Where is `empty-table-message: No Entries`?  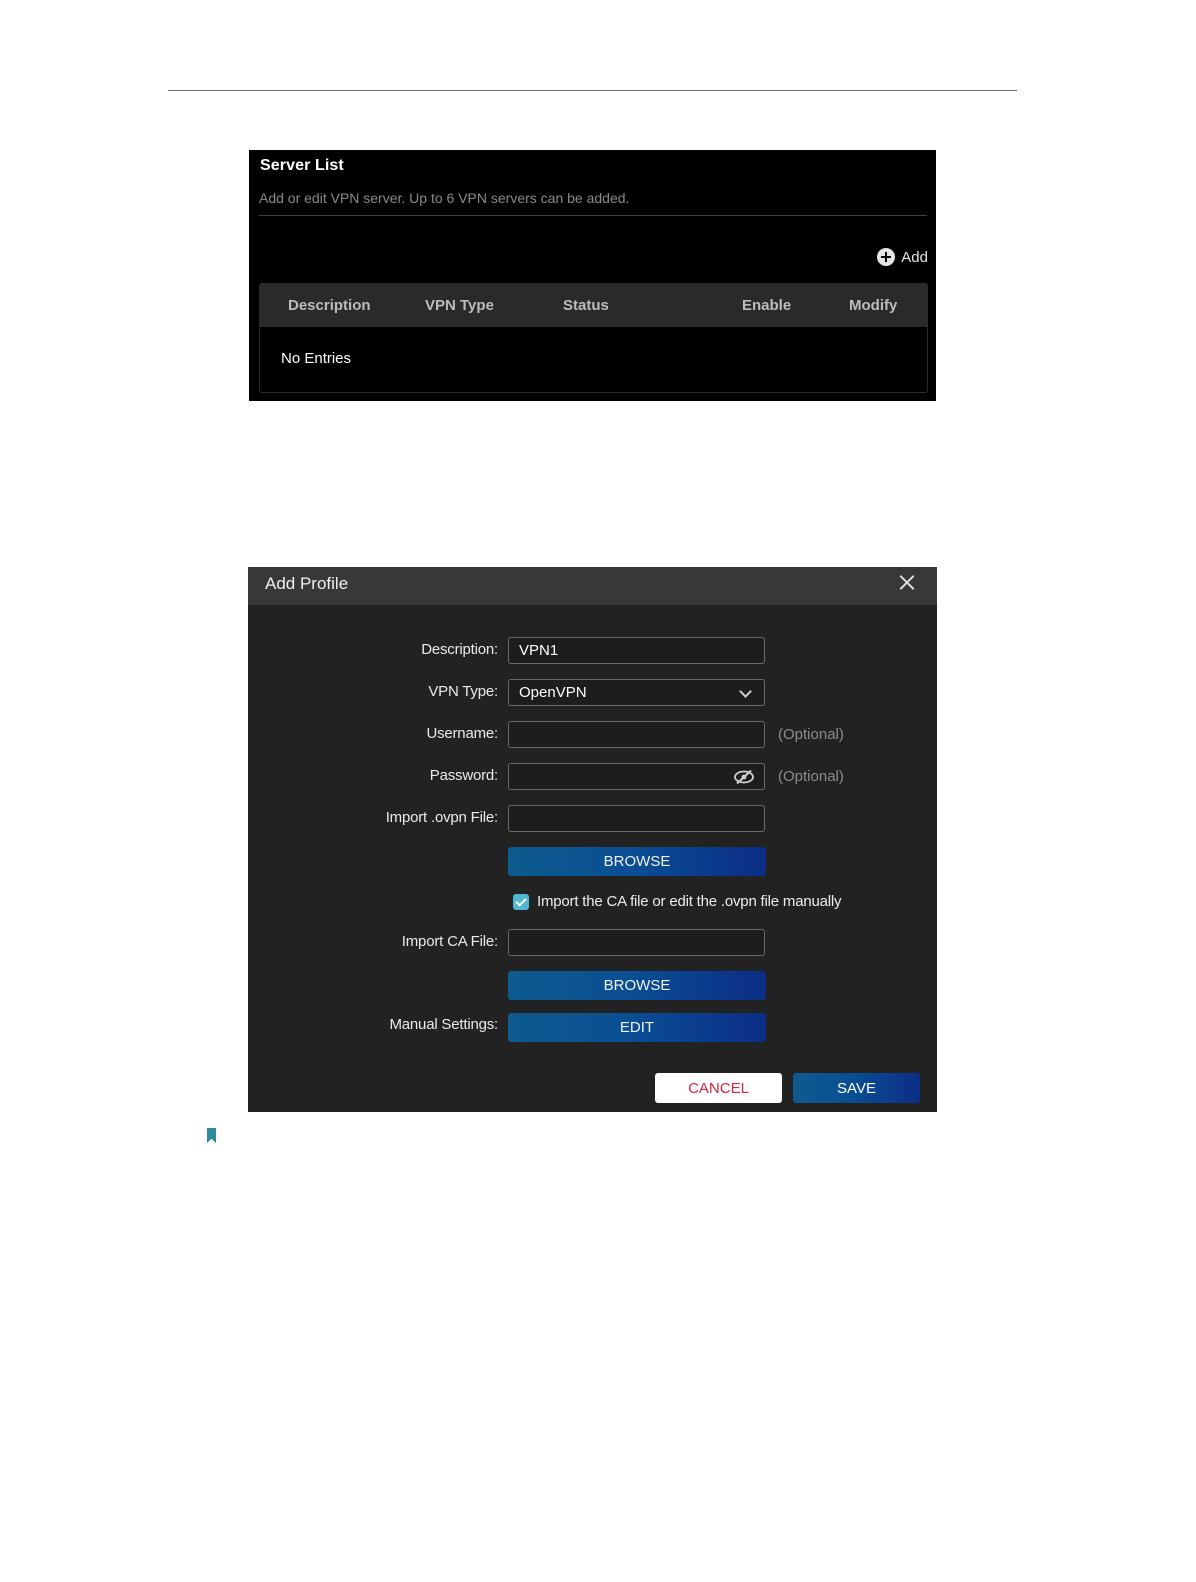 empty-table-message: No Entries is located at coordinates (316, 358).